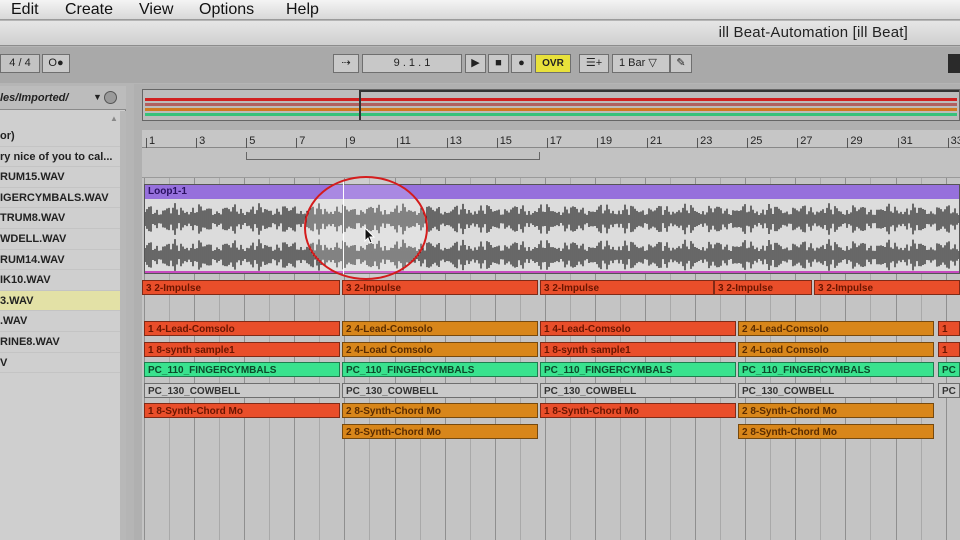 This screenshot has height=540, width=960. Describe the element at coordinates (475, 63) in the screenshot. I see `play-button: ▶` at that location.